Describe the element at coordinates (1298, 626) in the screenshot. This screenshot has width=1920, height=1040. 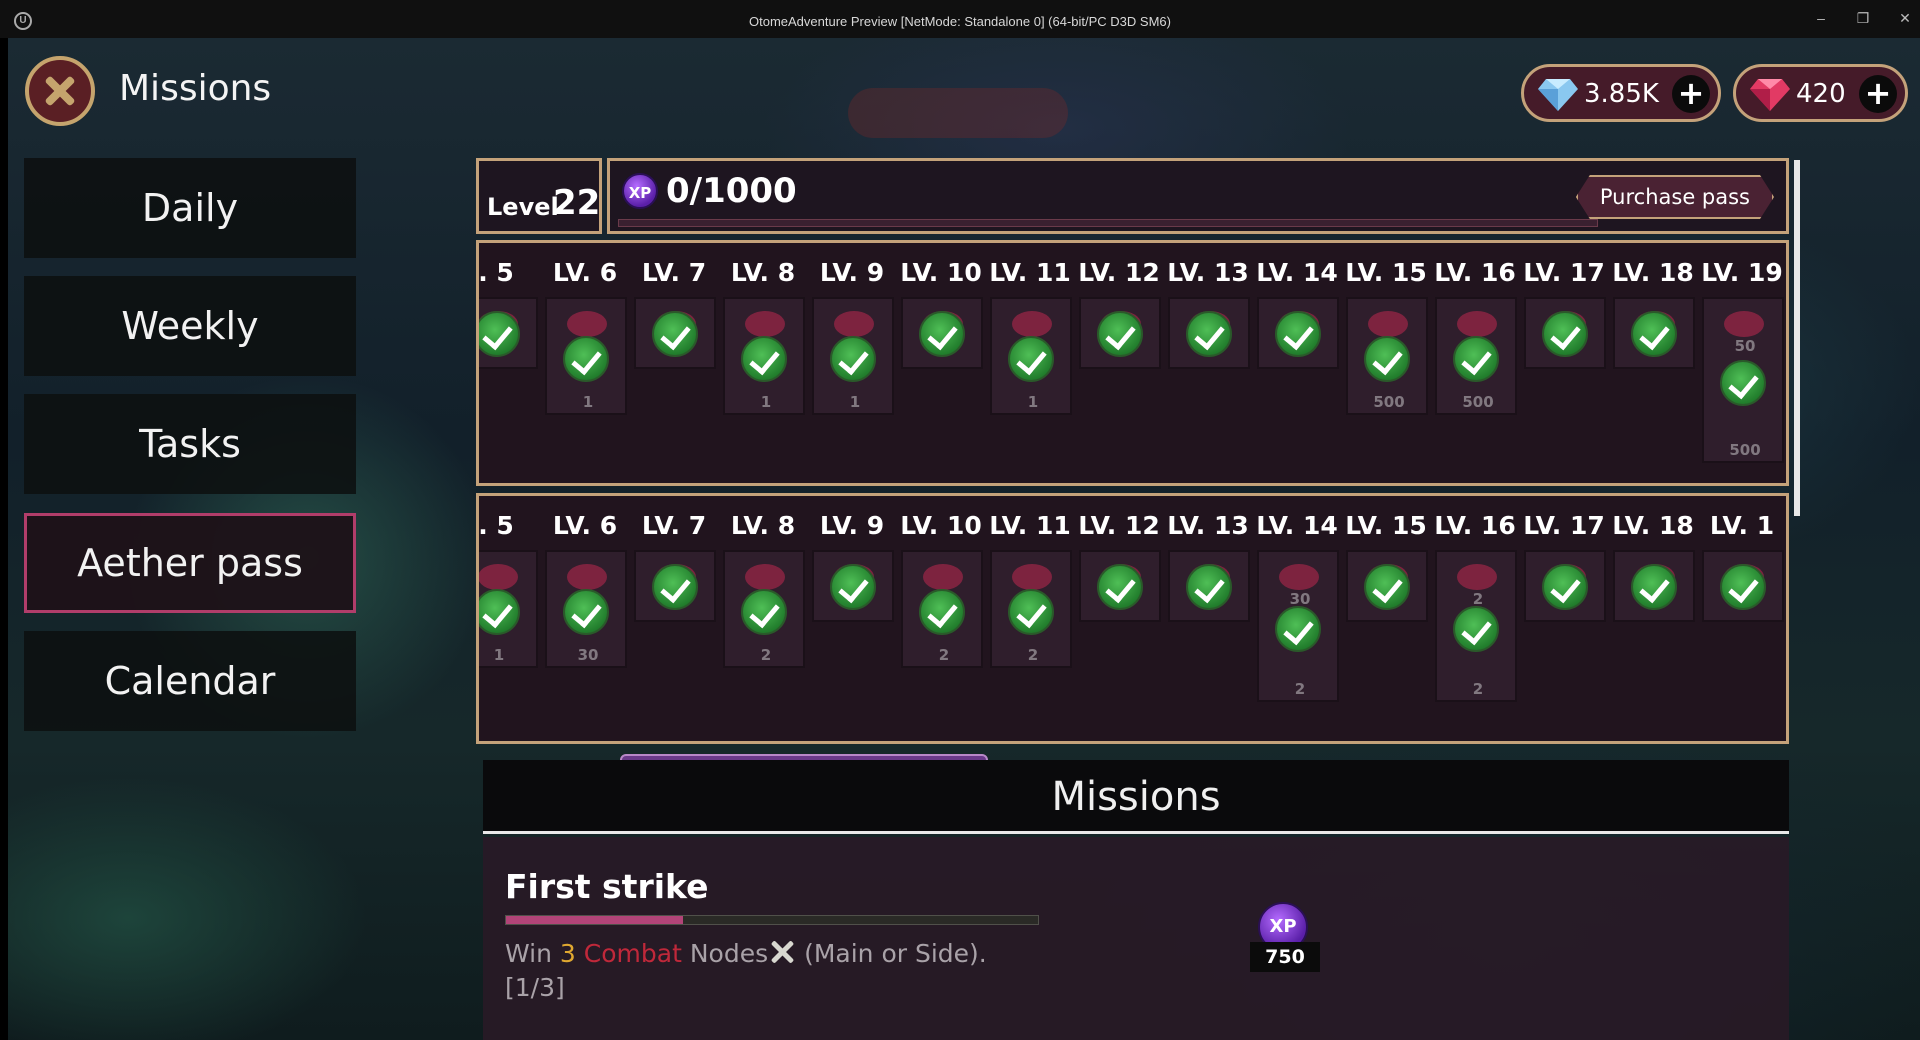
I see `reward-slot: 30 2` at that location.